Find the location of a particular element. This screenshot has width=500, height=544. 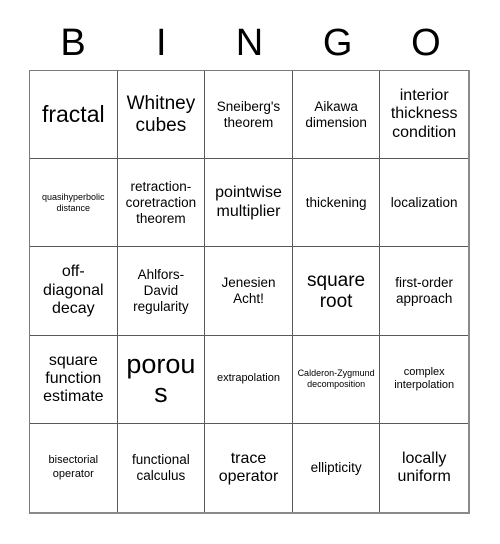

bingo-cell-label: functional calculus is located at coordinates (160, 467).